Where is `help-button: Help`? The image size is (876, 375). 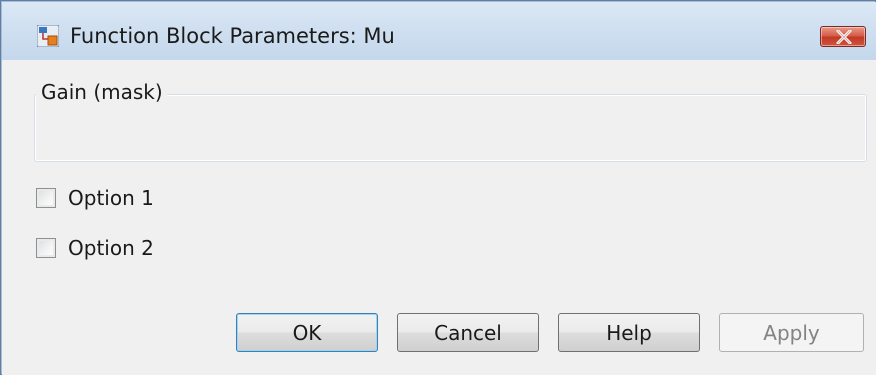 help-button: Help is located at coordinates (629, 332).